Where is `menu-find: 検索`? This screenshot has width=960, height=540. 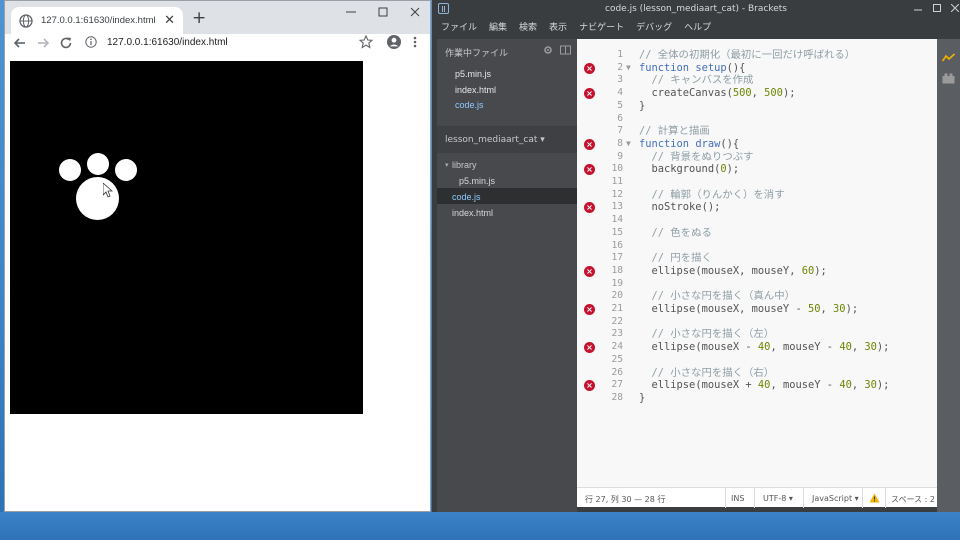 menu-find: 検索 is located at coordinates (528, 26).